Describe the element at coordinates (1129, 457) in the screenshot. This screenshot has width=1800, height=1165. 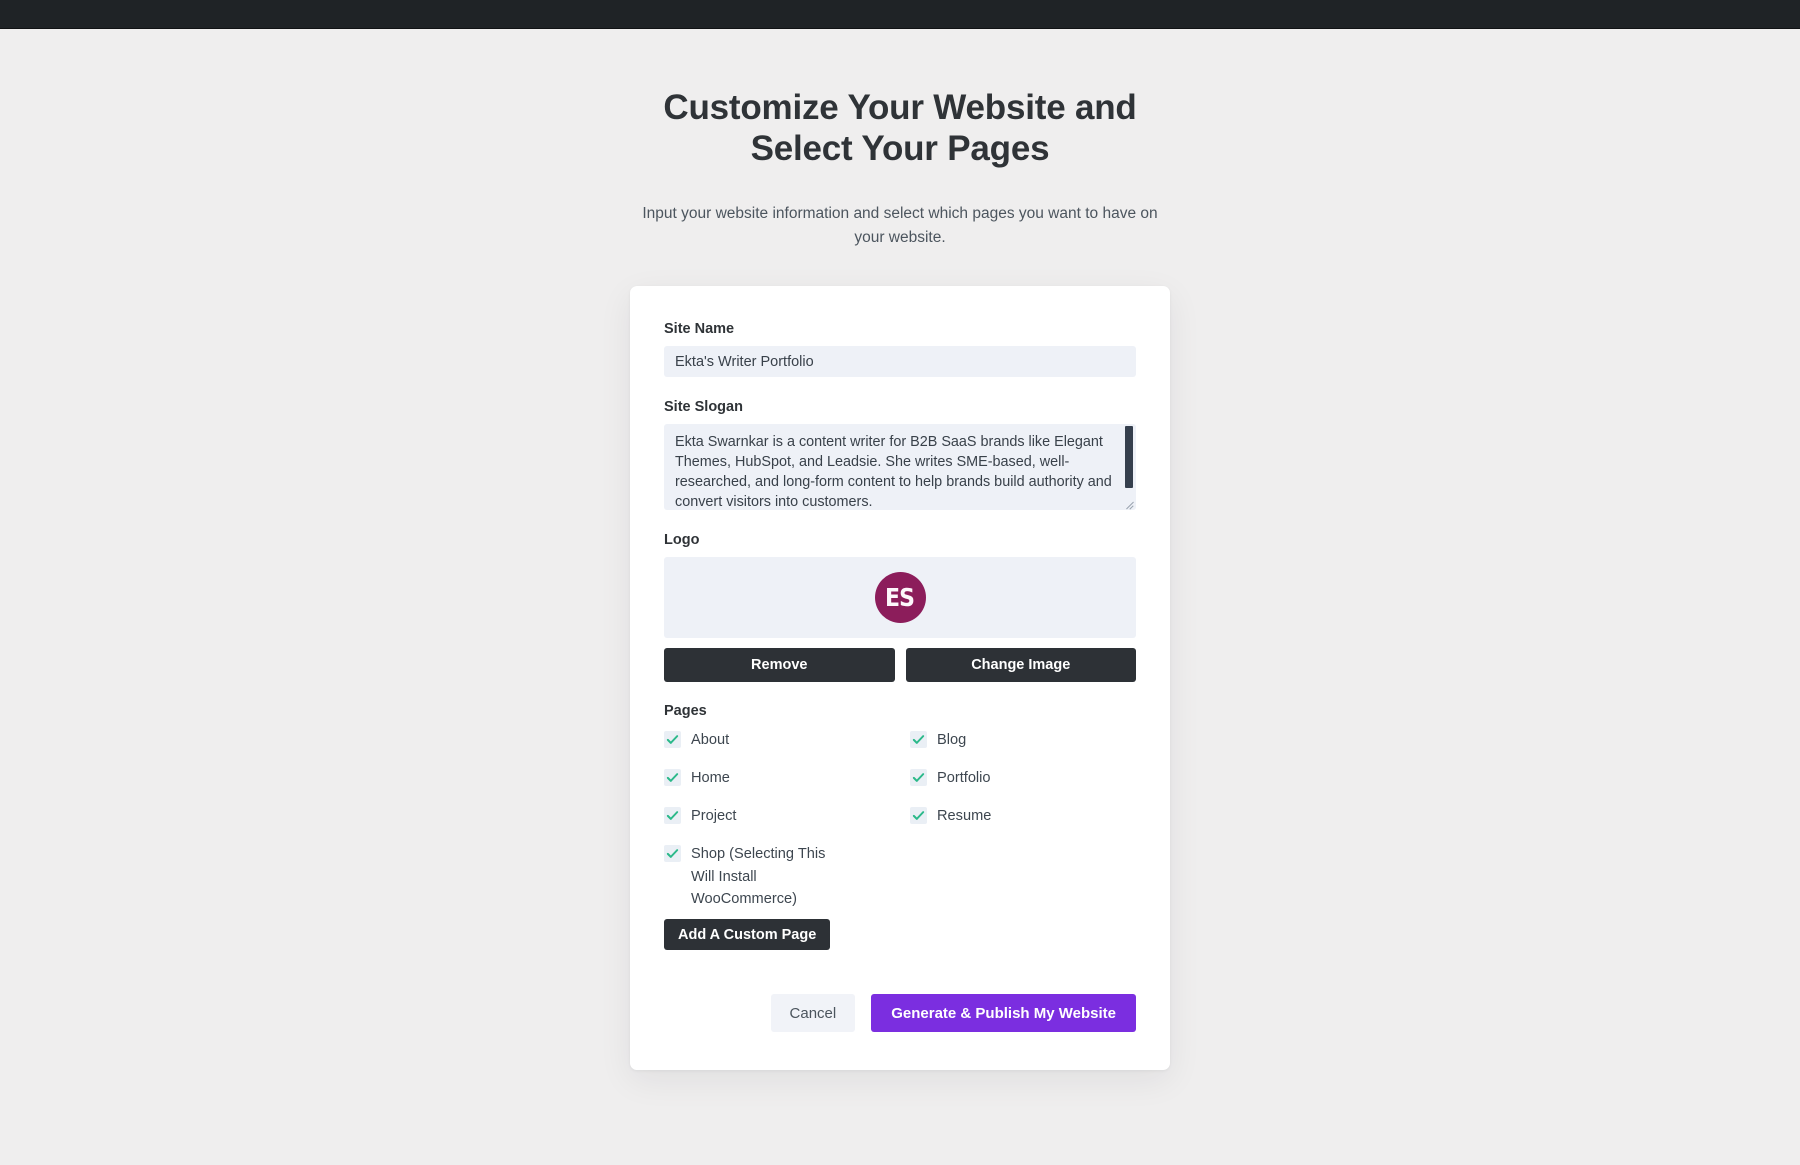
I see `textarea-scrollbar` at that location.